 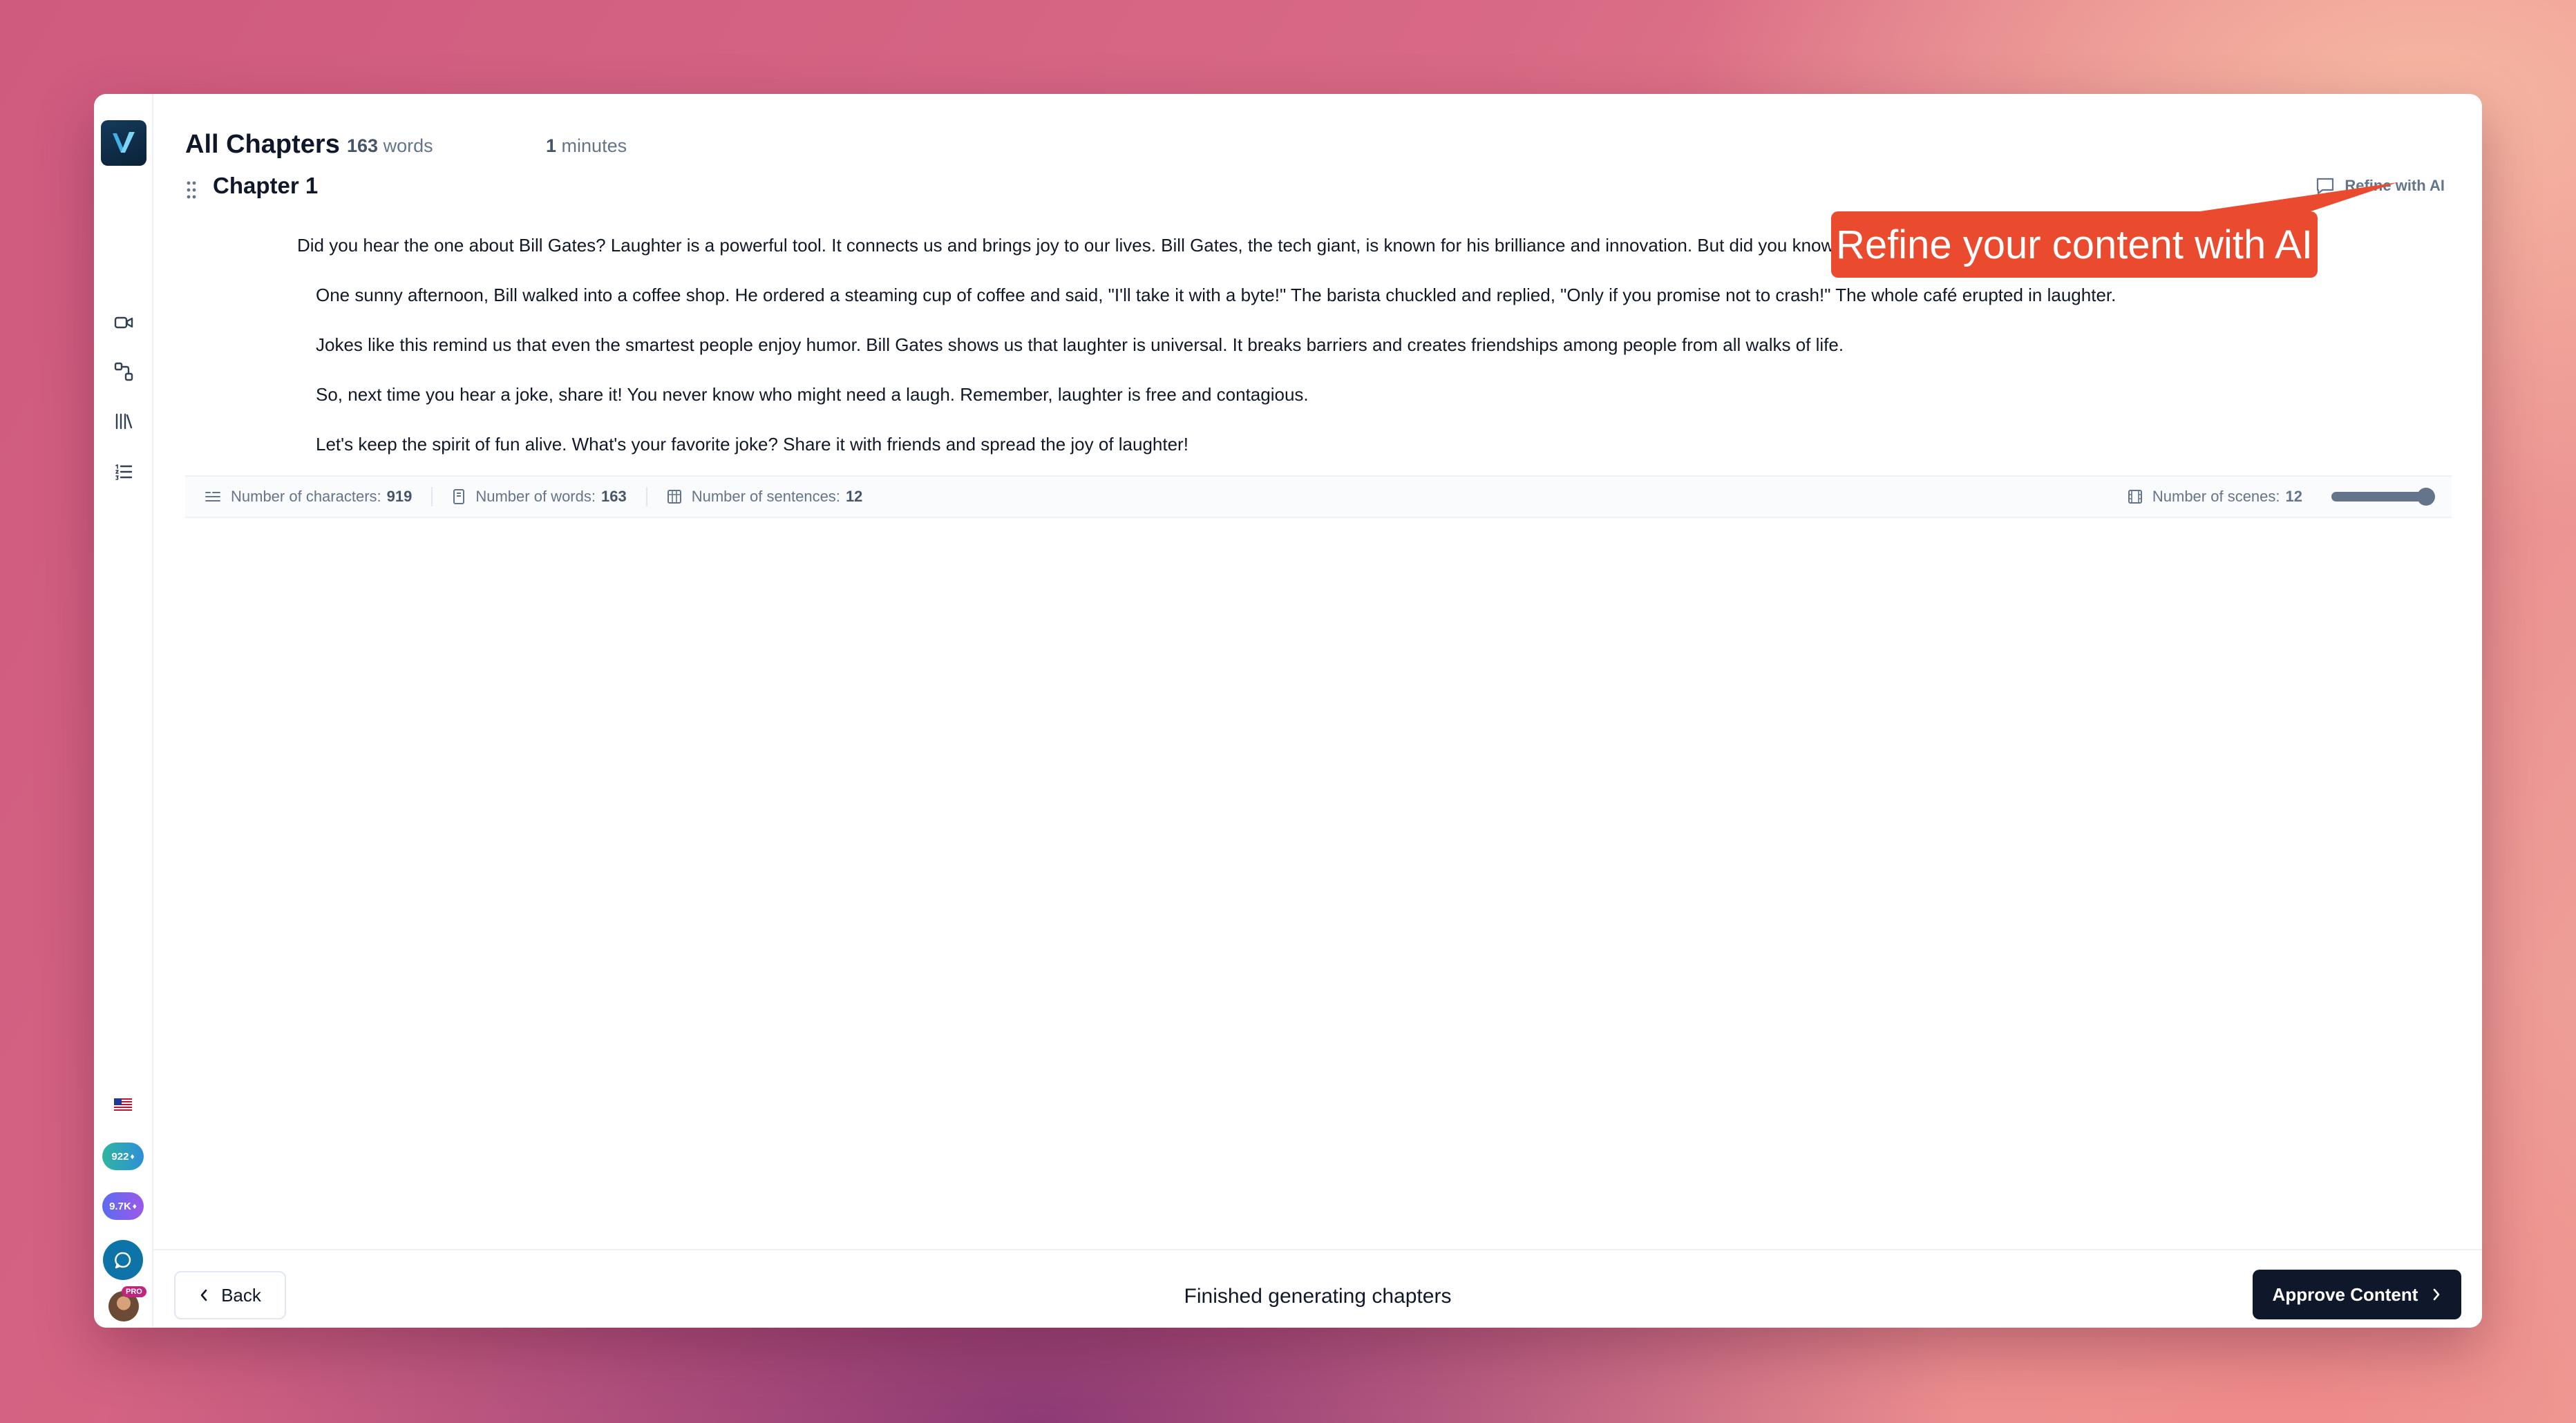 I want to click on workflow-icon, so click(x=123, y=371).